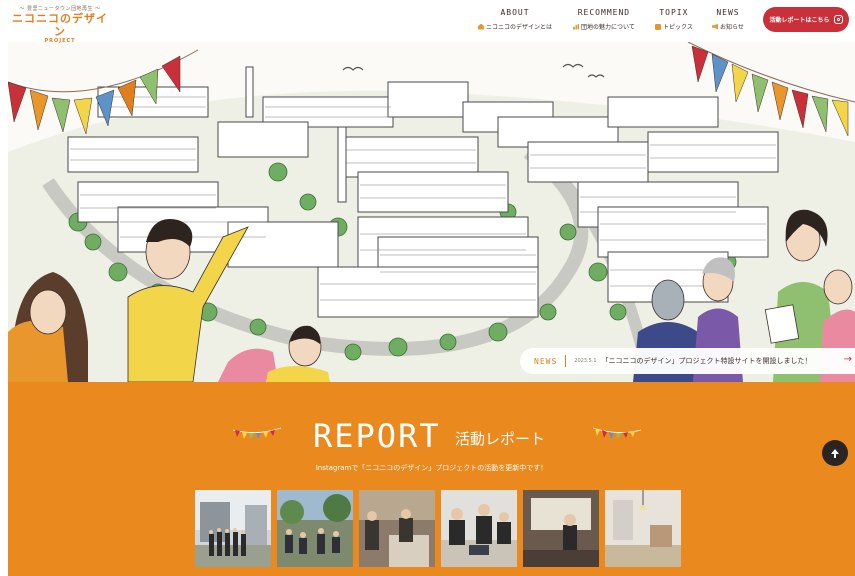  Describe the element at coordinates (257, 433) in the screenshot. I see `bunting-left-icon` at that location.